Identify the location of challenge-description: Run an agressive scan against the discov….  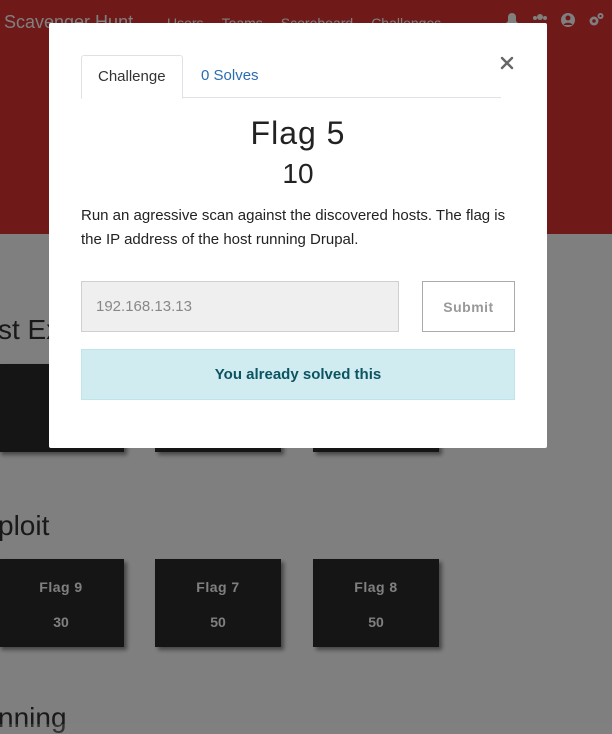
(293, 227).